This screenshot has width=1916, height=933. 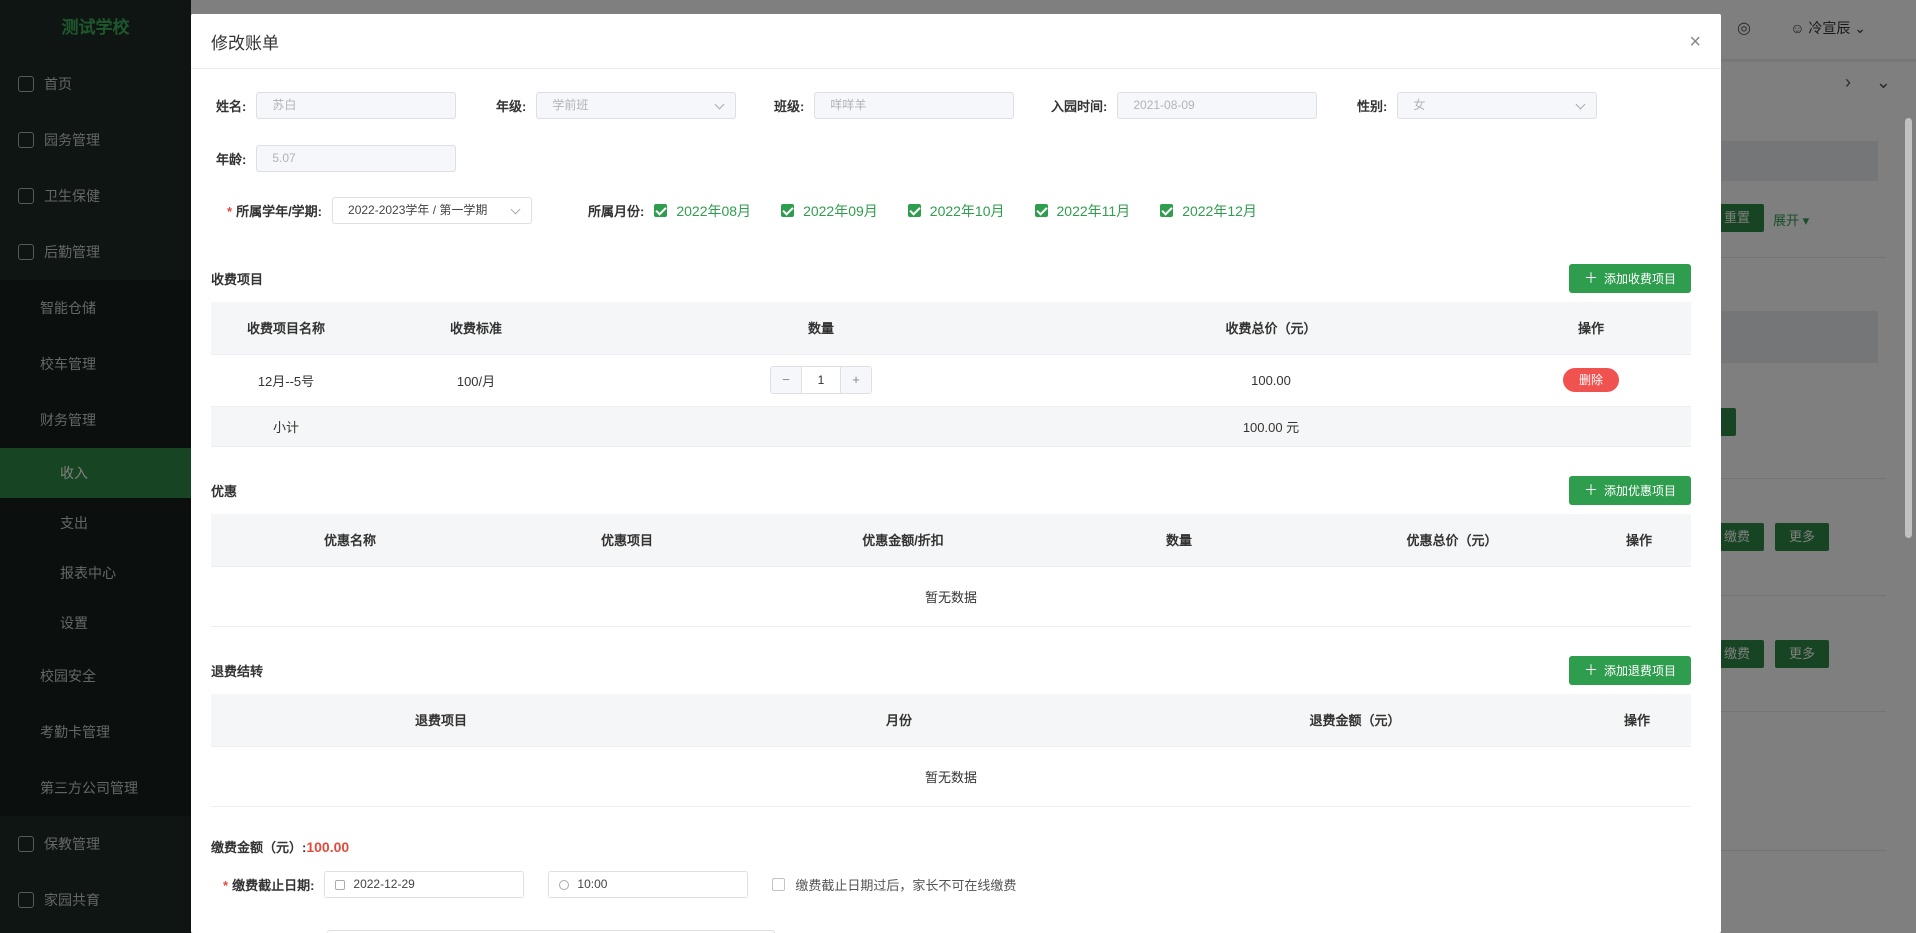 I want to click on modal-title: 修改账单, so click(x=245, y=43).